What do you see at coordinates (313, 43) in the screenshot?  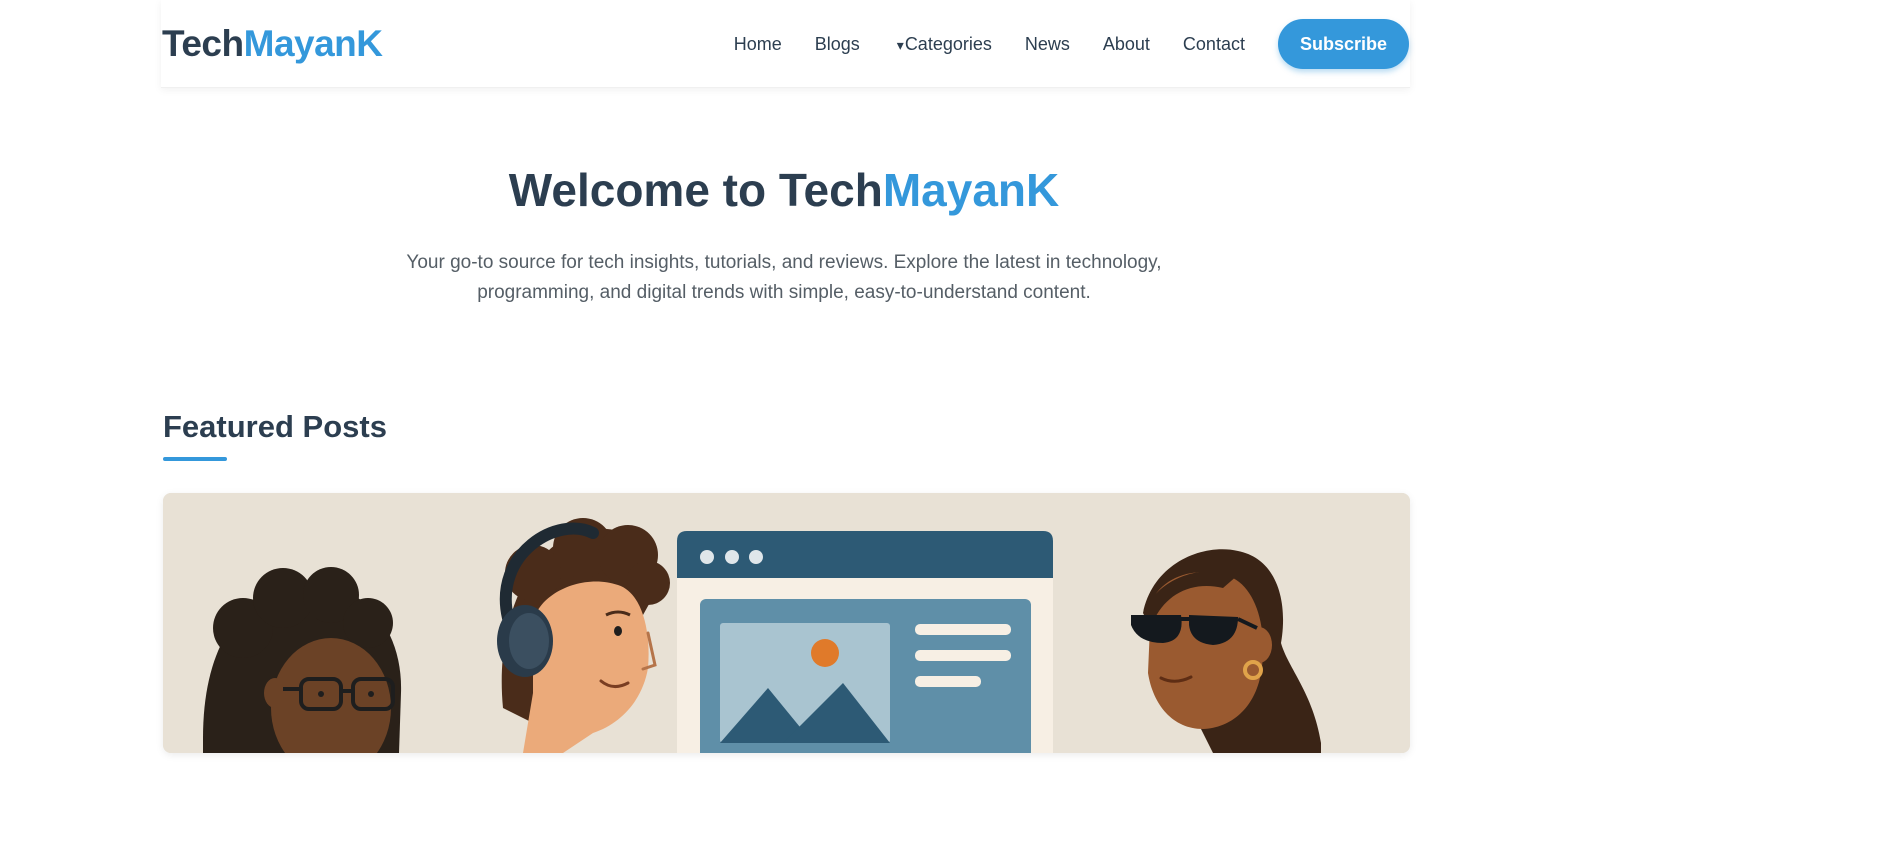 I see `logo-text-mayank: MayanK` at bounding box center [313, 43].